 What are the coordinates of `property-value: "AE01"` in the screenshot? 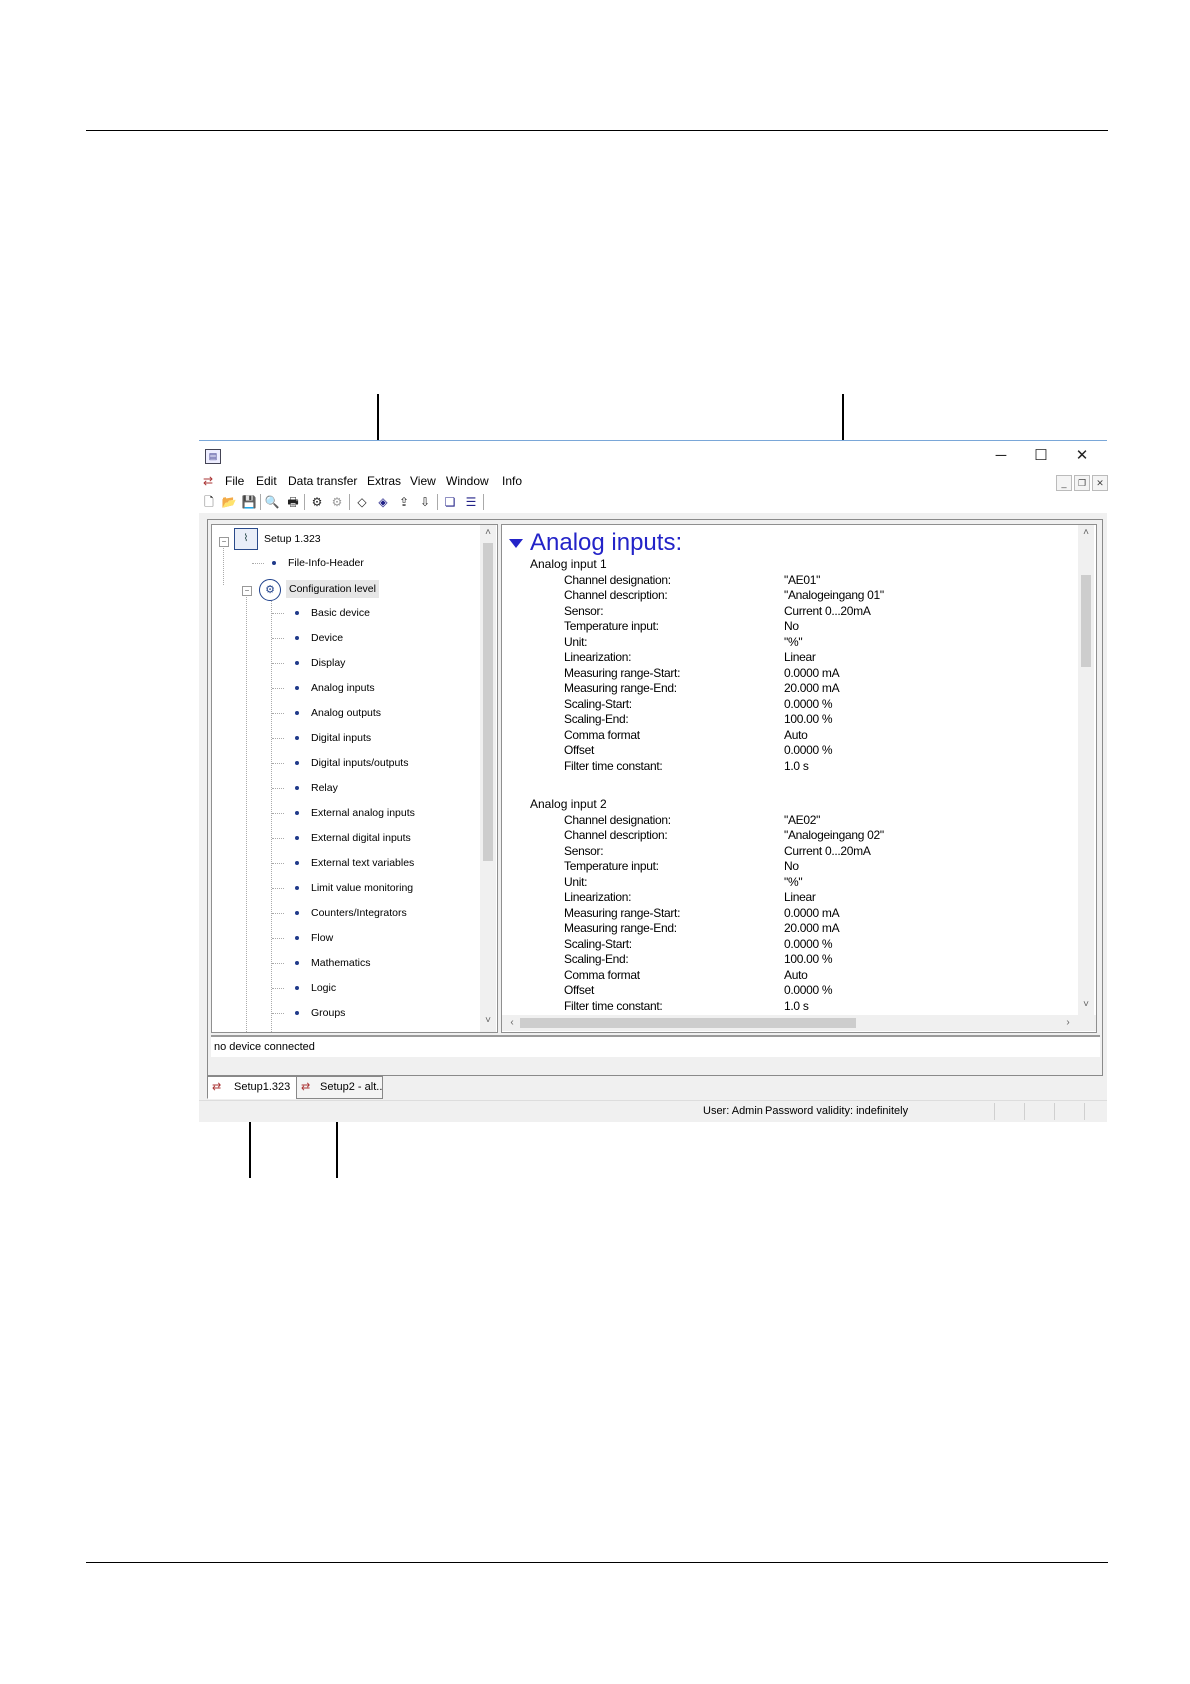 It's located at (802, 579).